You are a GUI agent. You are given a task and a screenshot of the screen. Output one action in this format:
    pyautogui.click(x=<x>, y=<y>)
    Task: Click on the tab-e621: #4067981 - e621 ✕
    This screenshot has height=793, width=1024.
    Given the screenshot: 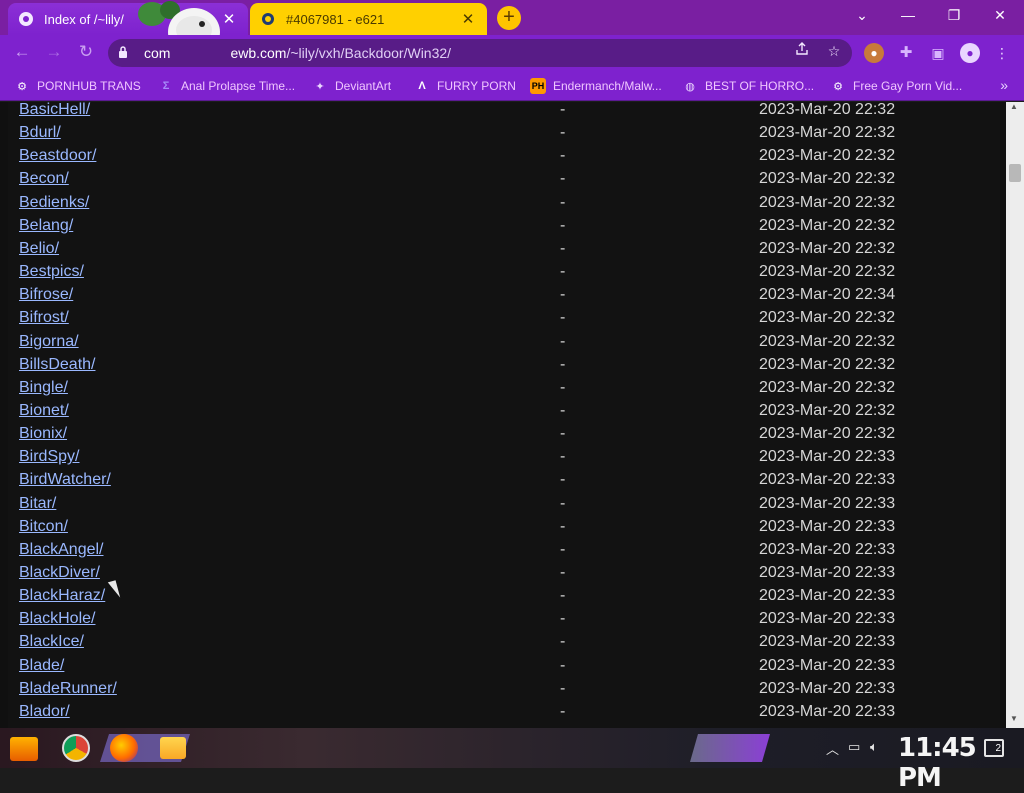 What is the action you would take?
    pyautogui.click(x=368, y=19)
    